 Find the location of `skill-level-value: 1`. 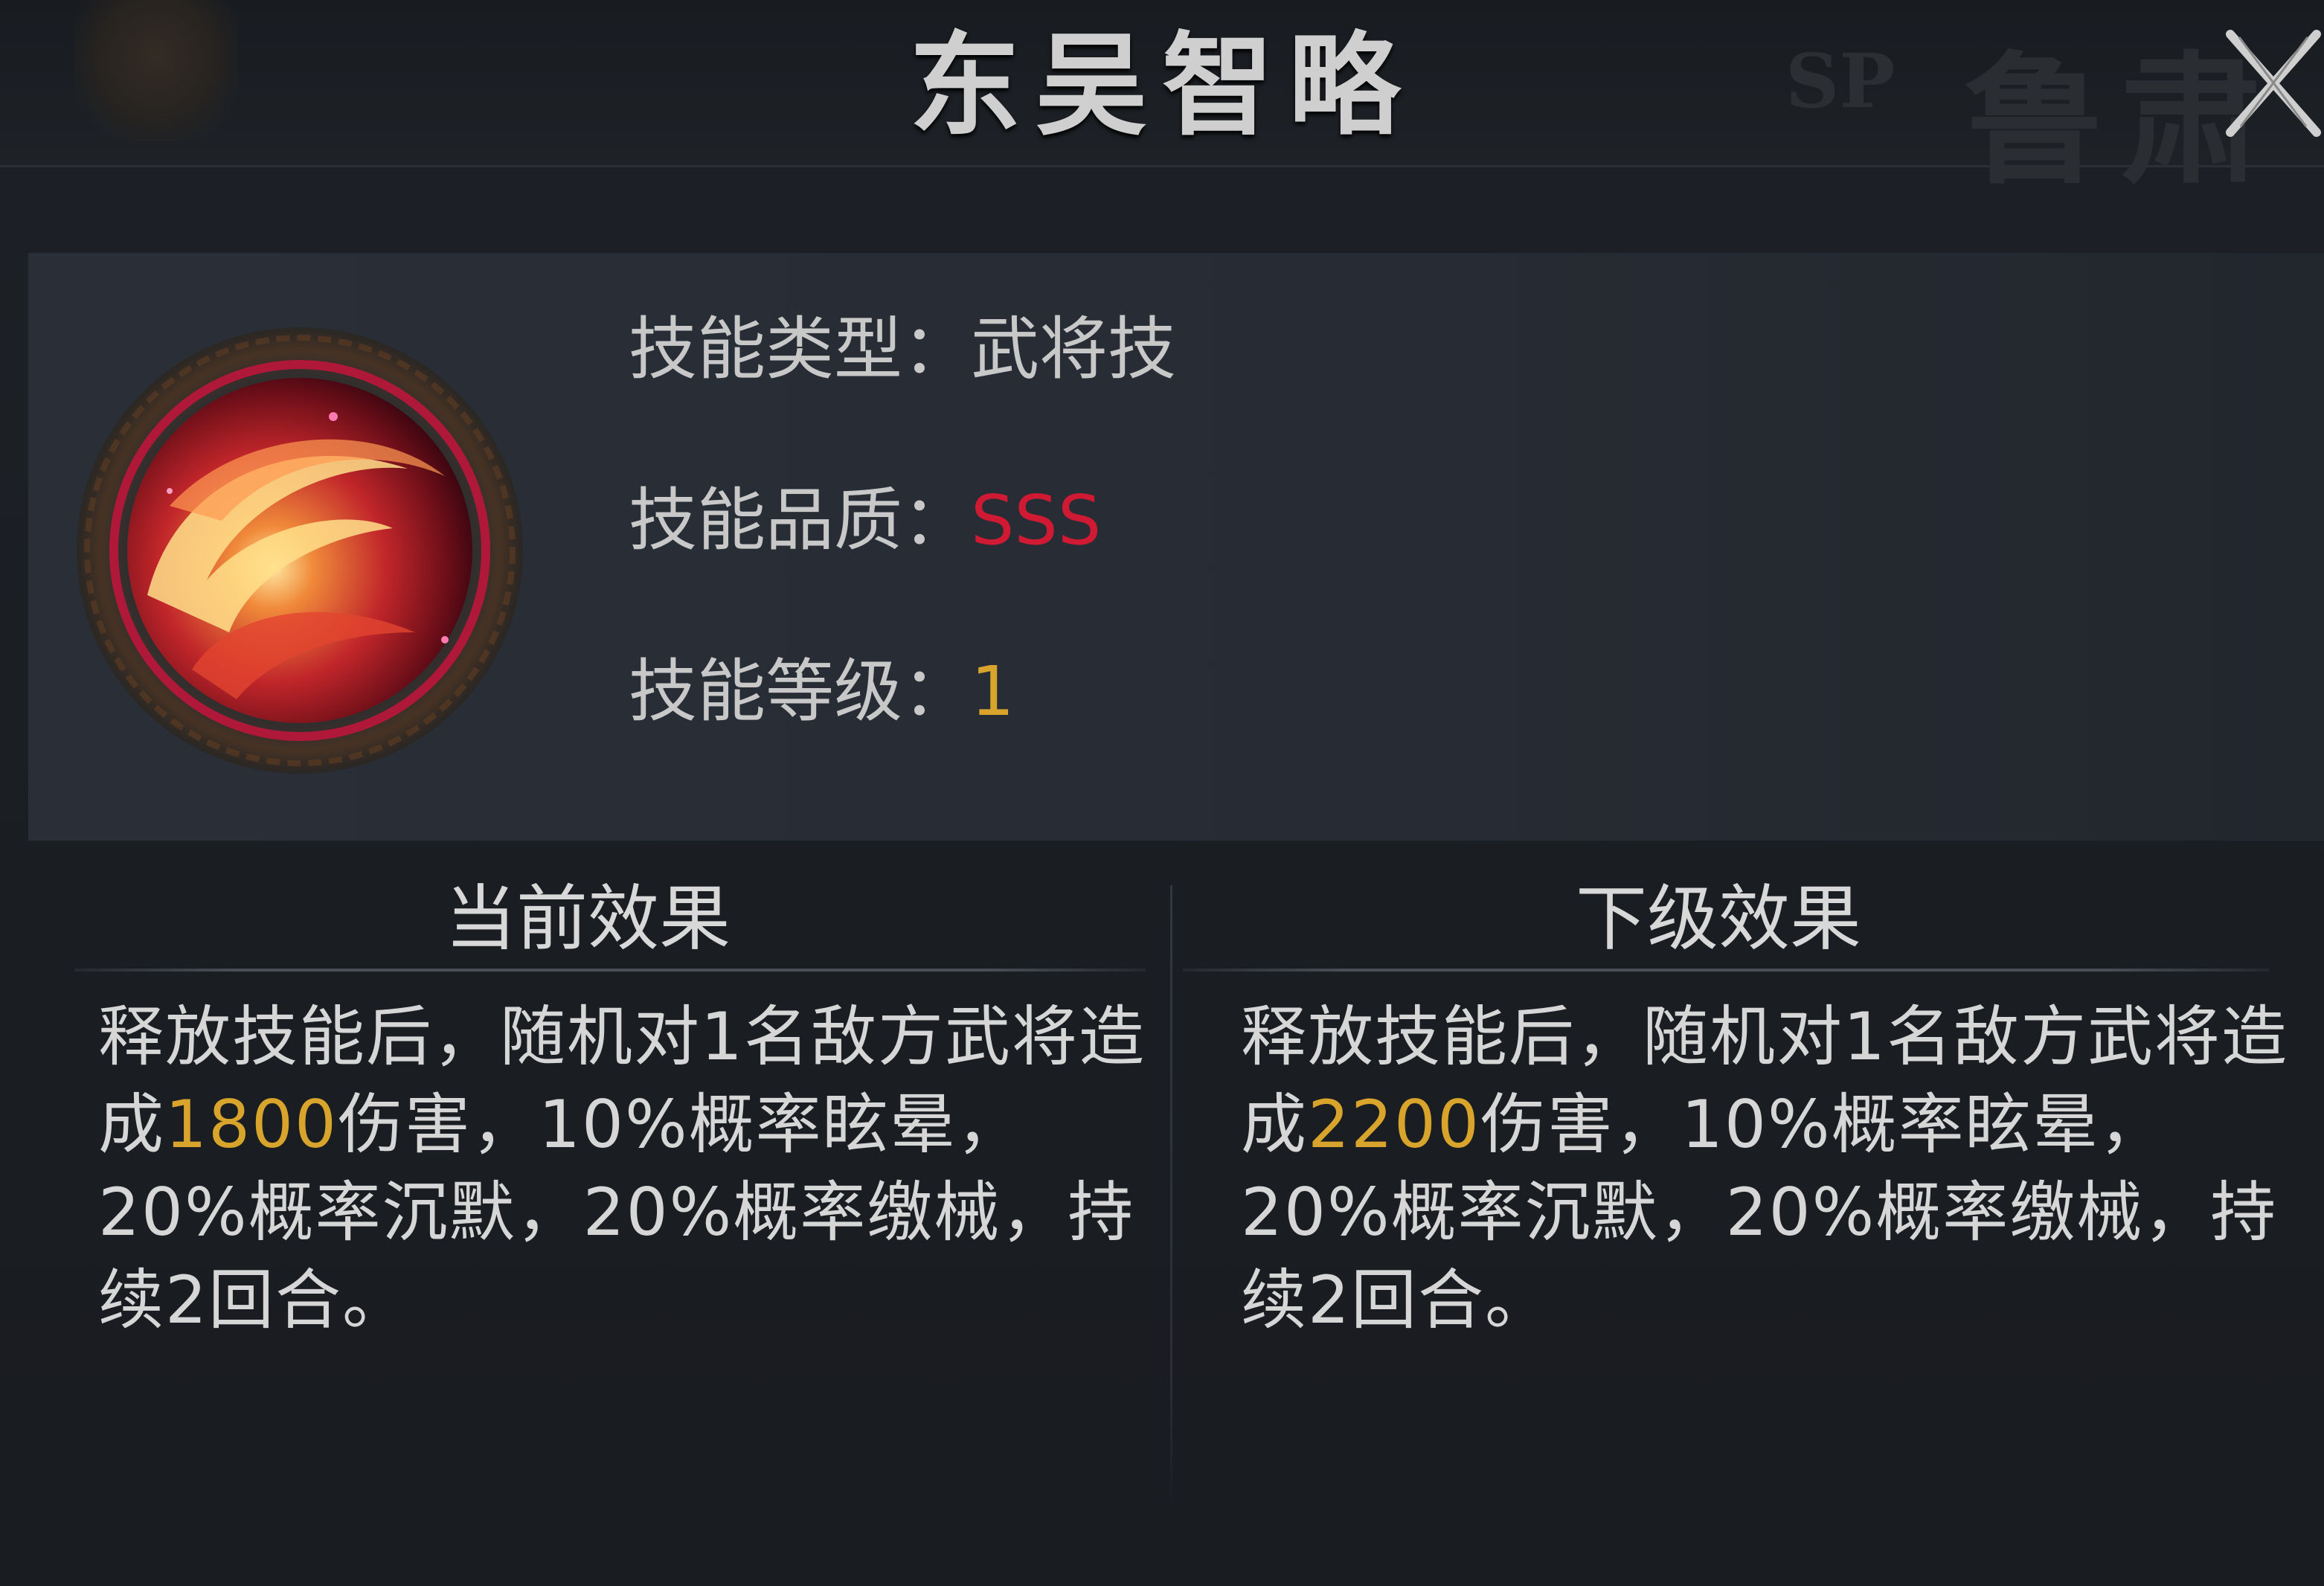

skill-level-value: 1 is located at coordinates (993, 691).